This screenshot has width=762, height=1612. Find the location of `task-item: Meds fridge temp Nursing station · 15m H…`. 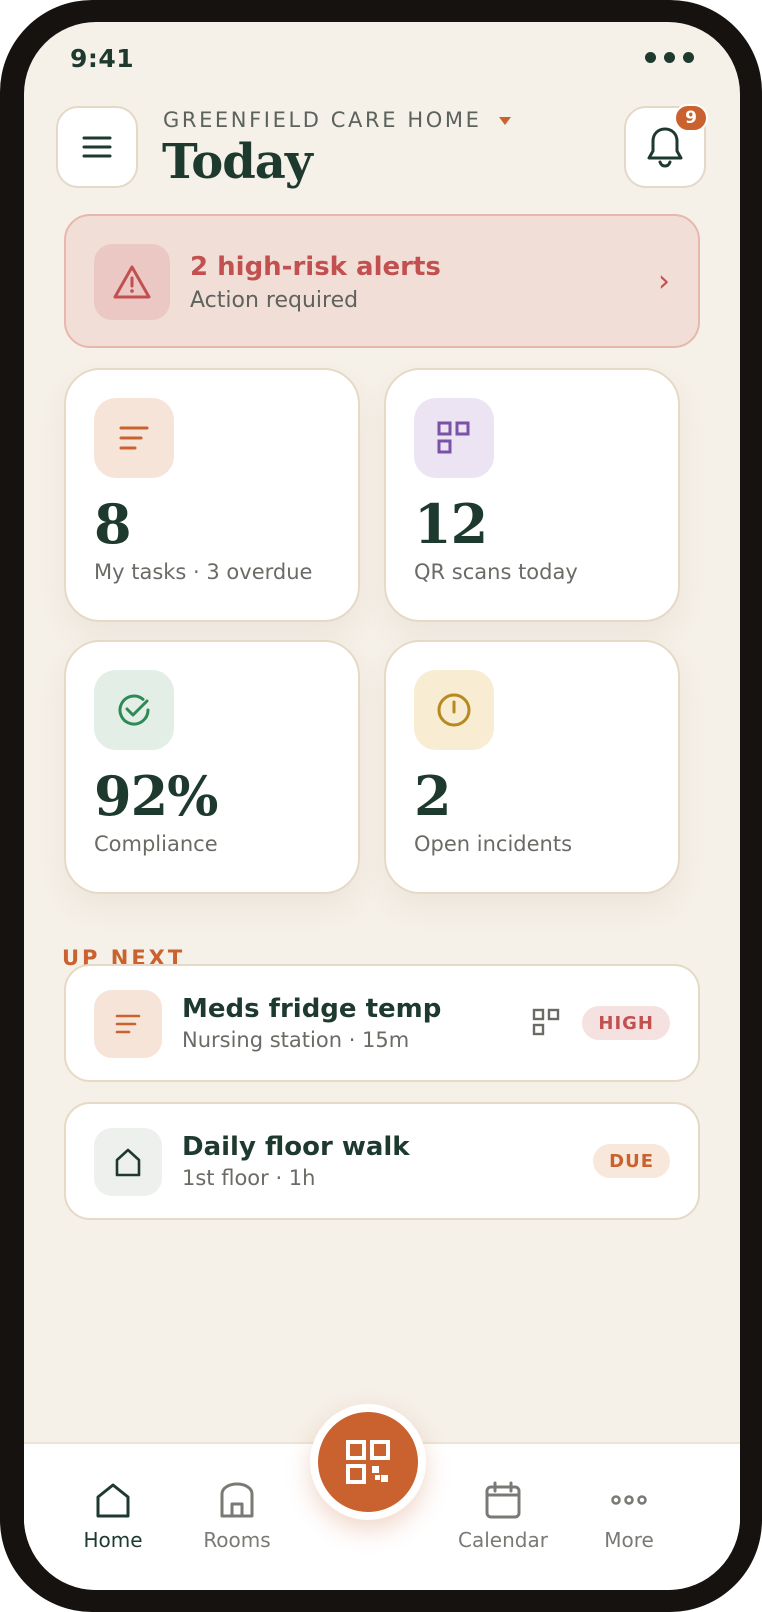

task-item: Meds fridge temp Nursing station · 15m H… is located at coordinates (382, 1023).